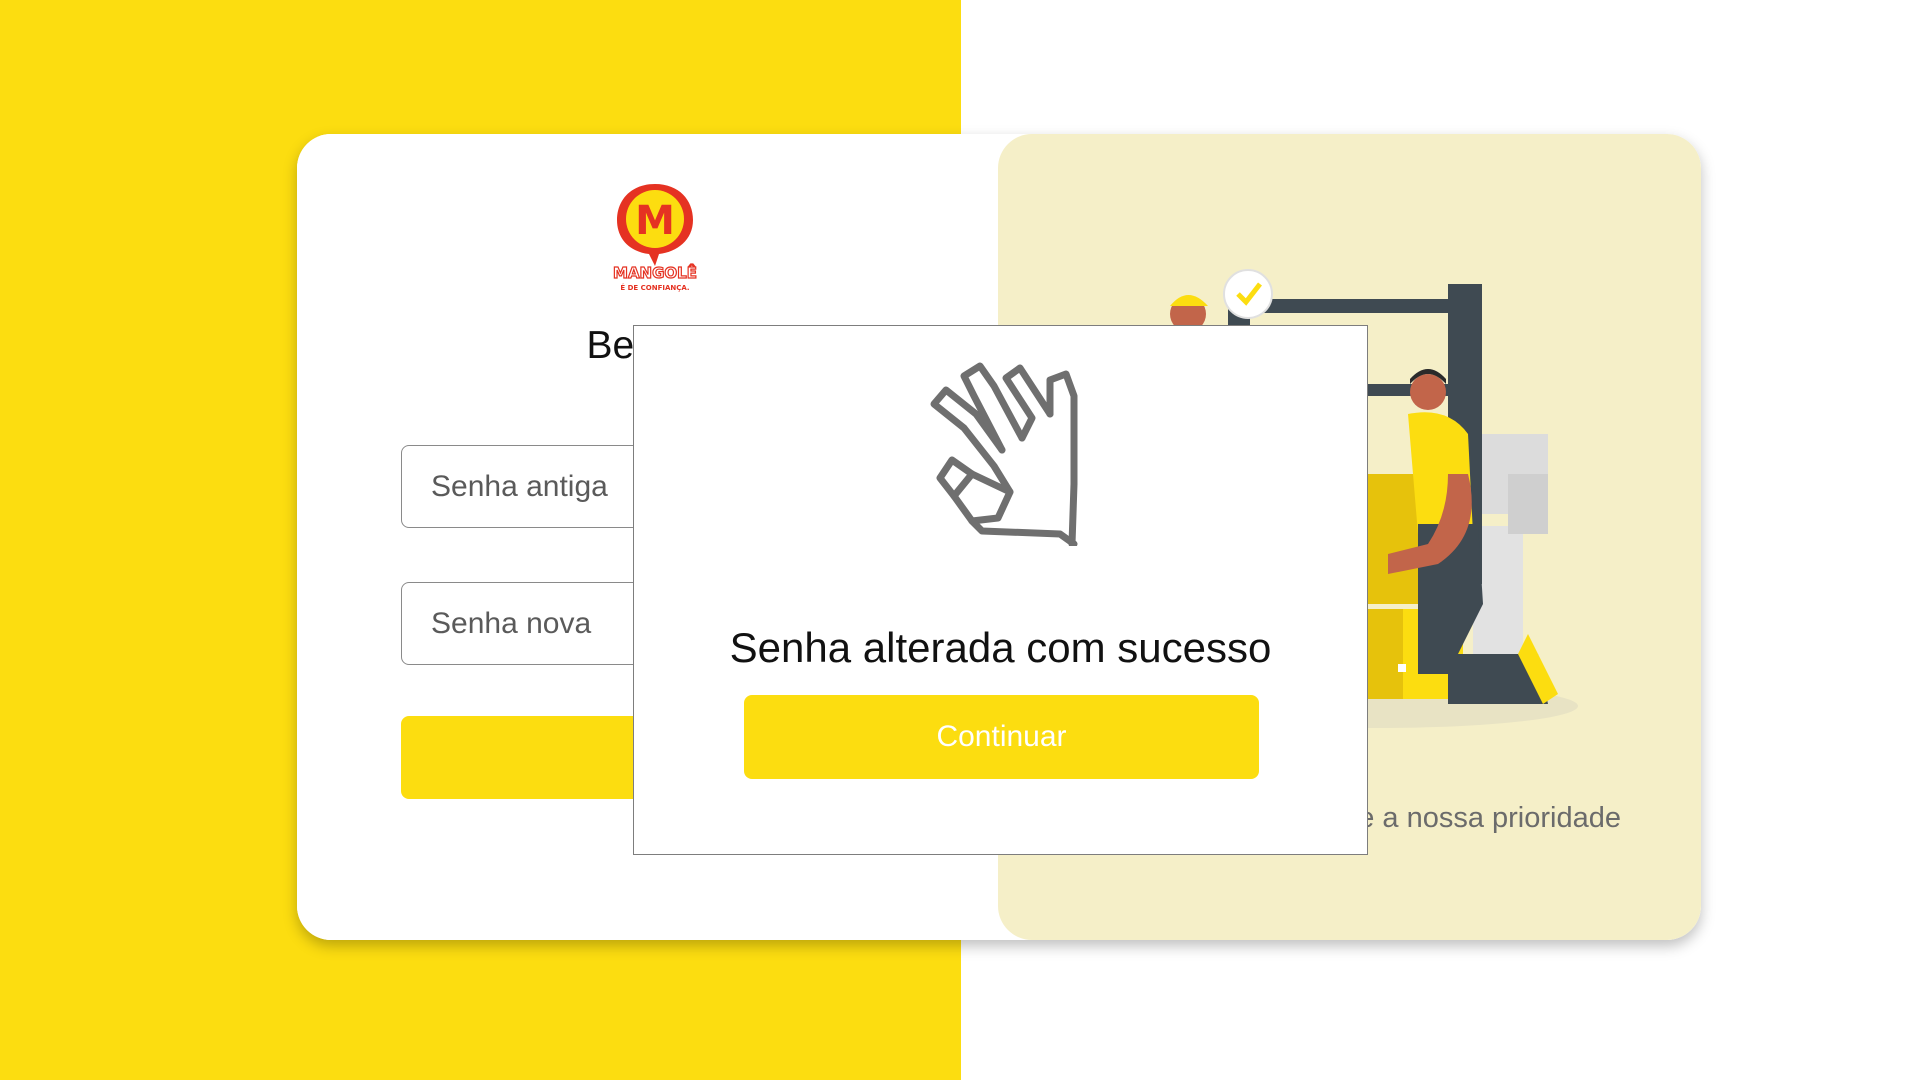 The image size is (1920, 1080). What do you see at coordinates (1004, 452) in the screenshot?
I see `ok-hand-icon` at bounding box center [1004, 452].